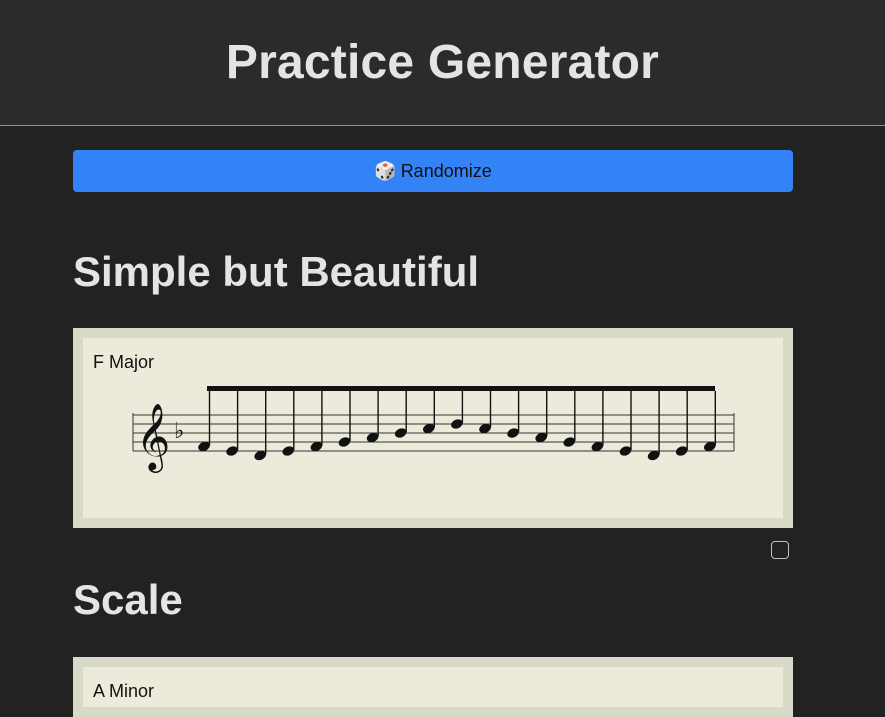 The width and height of the screenshot is (885, 717). I want to click on treble-clef-icon: 𝄞, so click(153, 437).